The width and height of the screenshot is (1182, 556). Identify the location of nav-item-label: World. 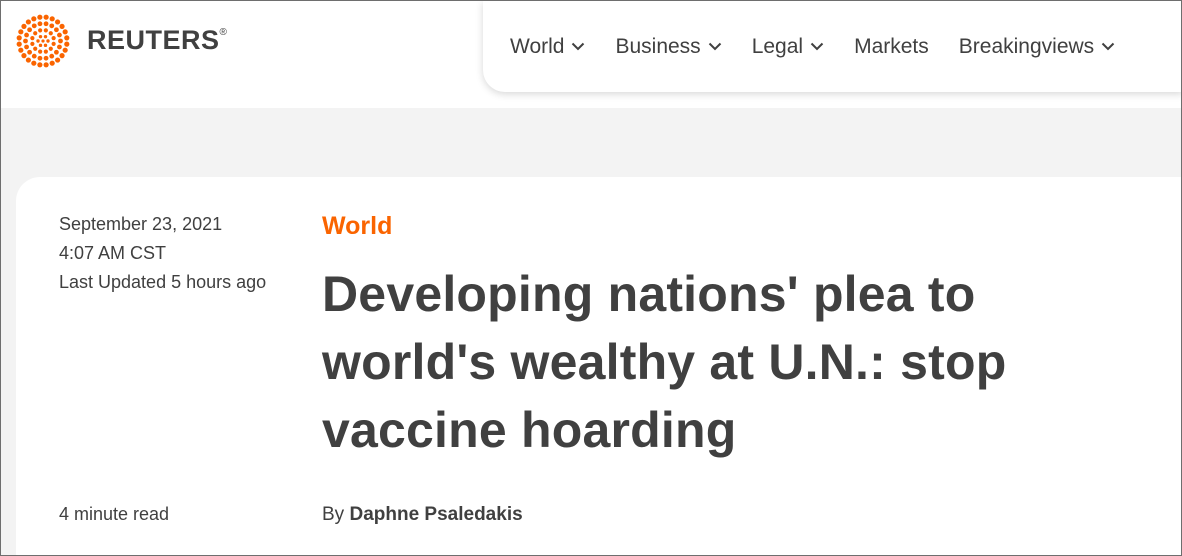
(537, 46).